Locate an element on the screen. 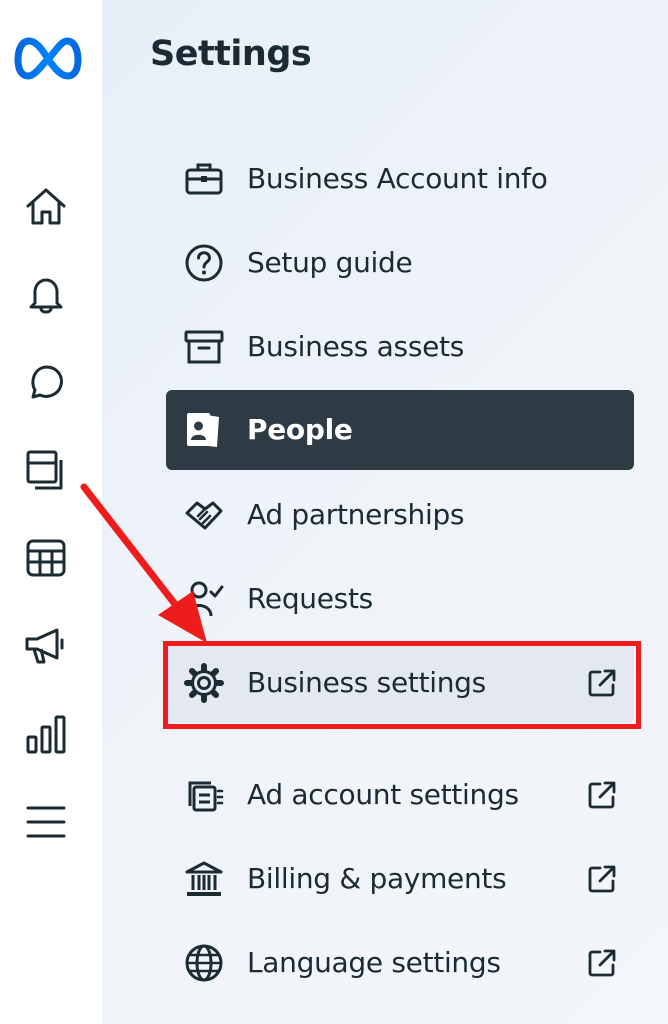 The width and height of the screenshot is (668, 1024). menu-item-label: Requests is located at coordinates (310, 598).